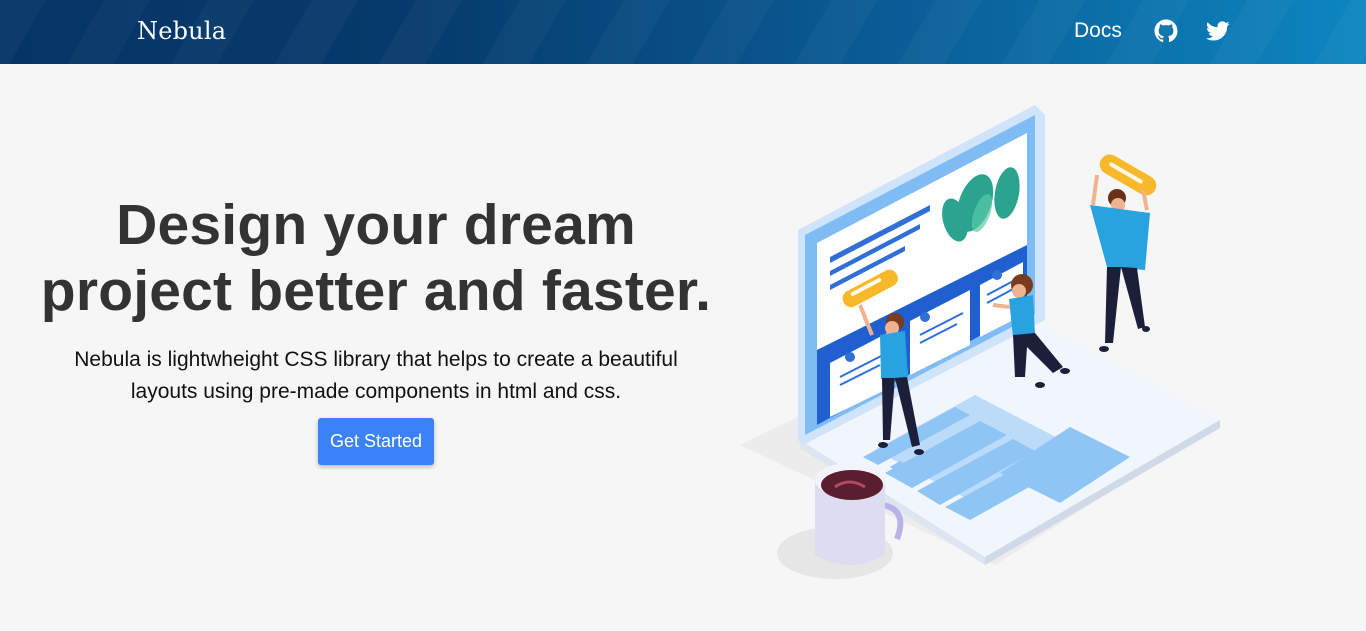  What do you see at coordinates (376, 225) in the screenshot?
I see `hero-title-line-1: Design your dream` at bounding box center [376, 225].